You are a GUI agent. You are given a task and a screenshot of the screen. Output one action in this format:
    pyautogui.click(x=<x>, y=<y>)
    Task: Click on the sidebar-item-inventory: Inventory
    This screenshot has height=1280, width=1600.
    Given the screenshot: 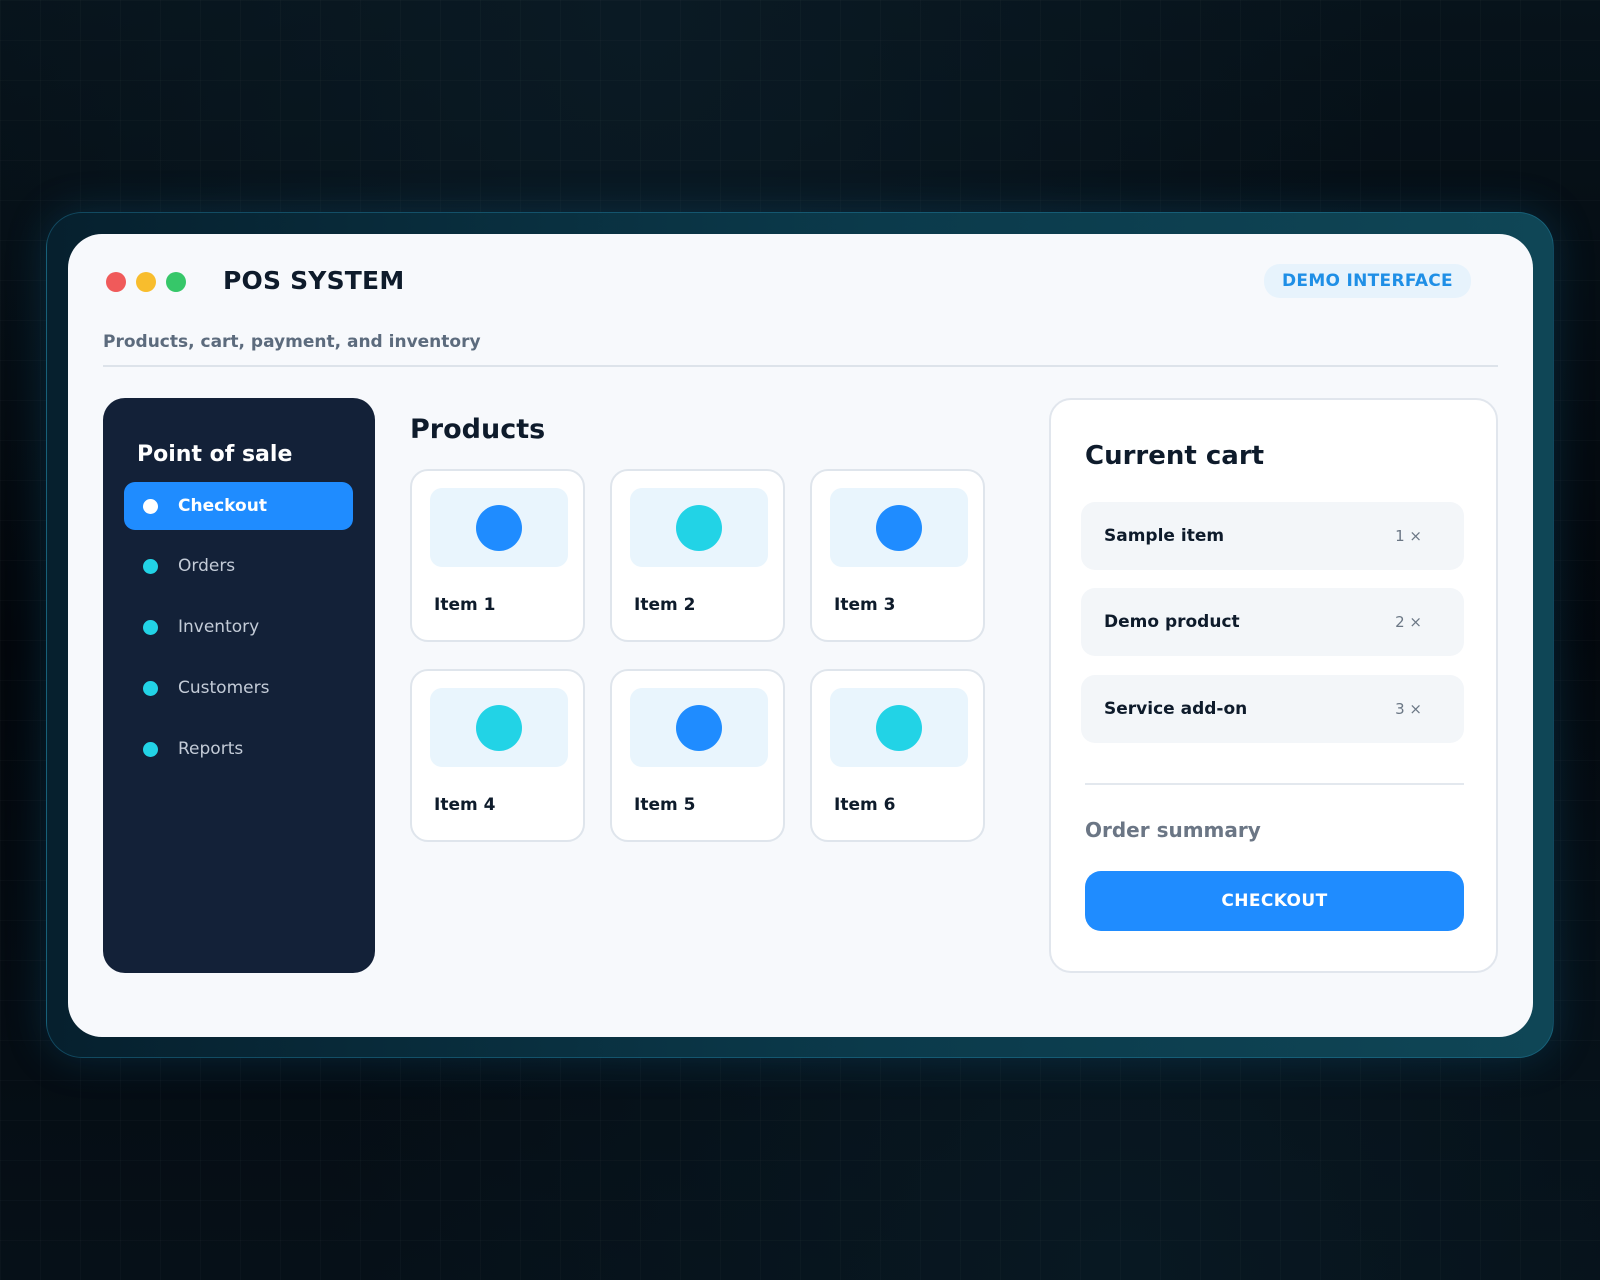 What is the action you would take?
    pyautogui.click(x=238, y=627)
    